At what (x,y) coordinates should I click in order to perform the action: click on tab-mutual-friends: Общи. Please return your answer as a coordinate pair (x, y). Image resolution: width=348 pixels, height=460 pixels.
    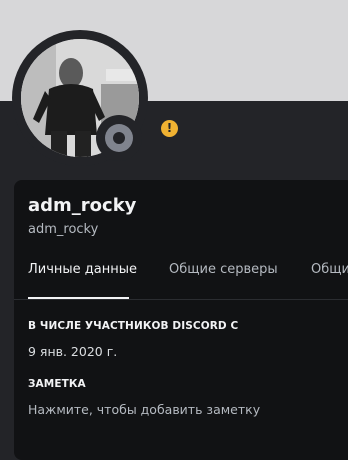
    Looking at the image, I should click on (329, 281).